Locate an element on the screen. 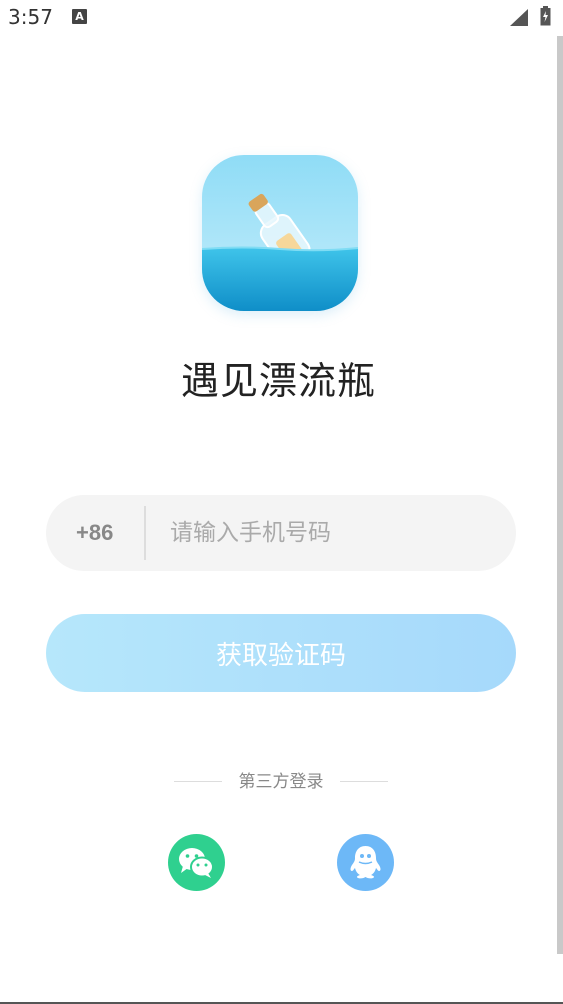 The height and width of the screenshot is (1004, 563). qq-icon is located at coordinates (365, 862).